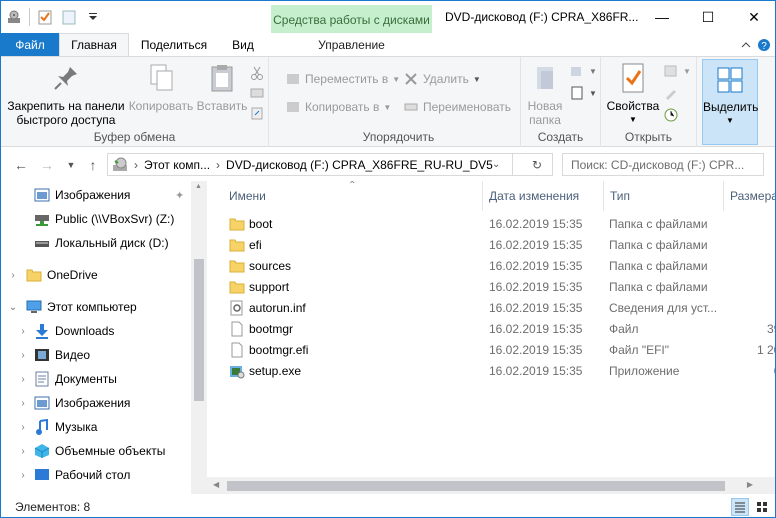  I want to click on select-button: Выделить ▼, so click(730, 102).